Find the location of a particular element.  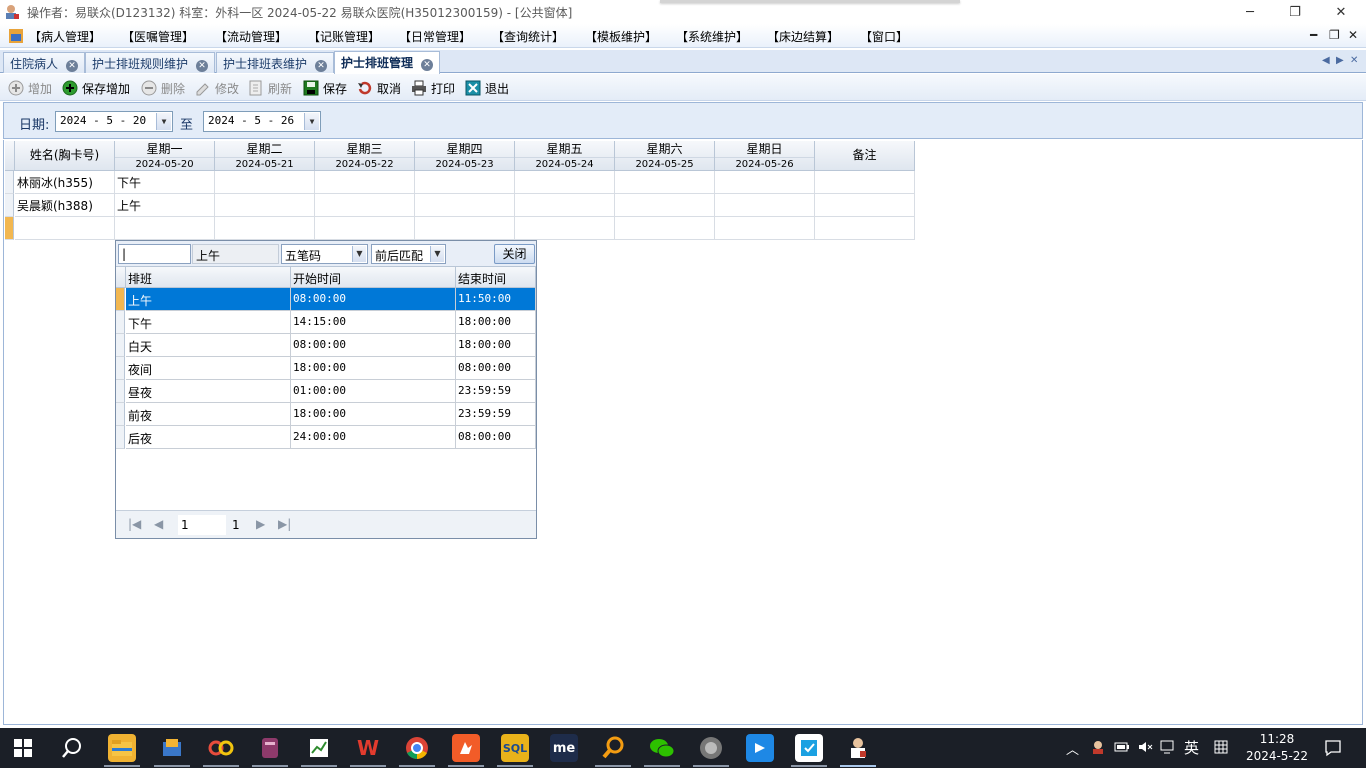

save-button: 保存 is located at coordinates (325, 88).